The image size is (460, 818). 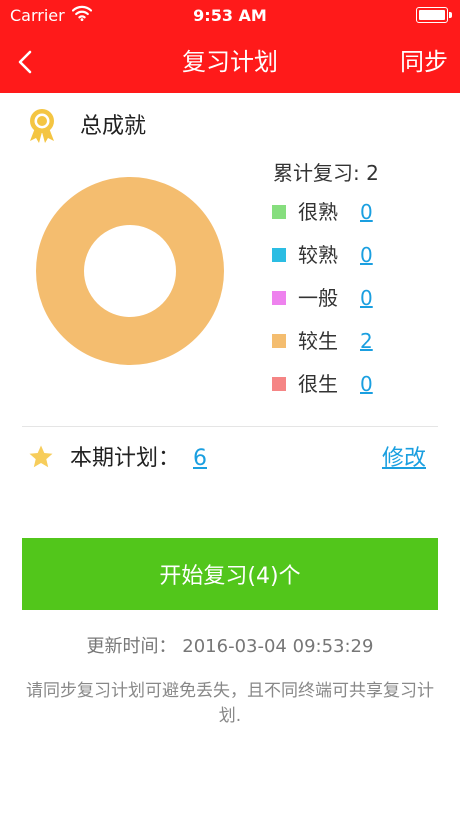 I want to click on star-icon, so click(x=41, y=457).